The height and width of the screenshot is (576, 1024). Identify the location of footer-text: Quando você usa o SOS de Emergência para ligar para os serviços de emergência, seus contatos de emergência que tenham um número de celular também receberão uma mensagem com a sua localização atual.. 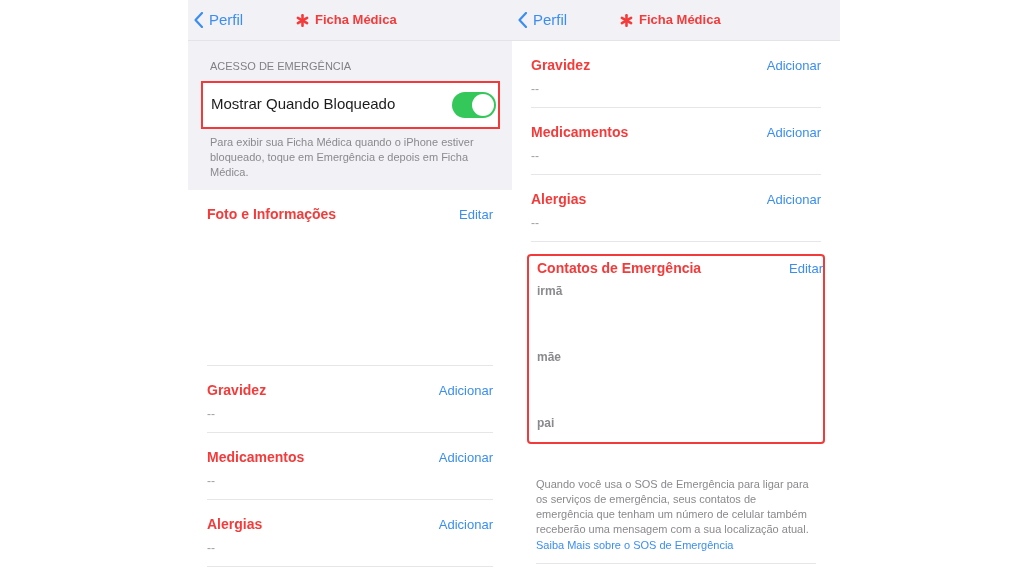
(673, 507).